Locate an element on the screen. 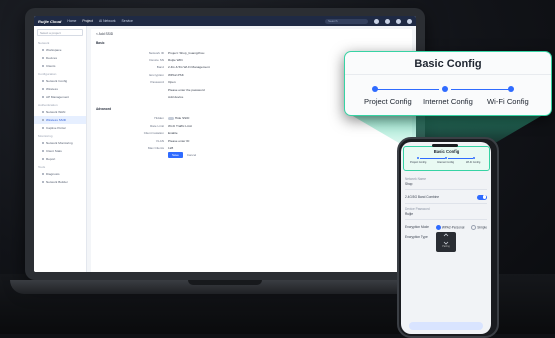 This screenshot has width=555, height=338. phone-step-label: Project Config is located at coordinates (418, 162).